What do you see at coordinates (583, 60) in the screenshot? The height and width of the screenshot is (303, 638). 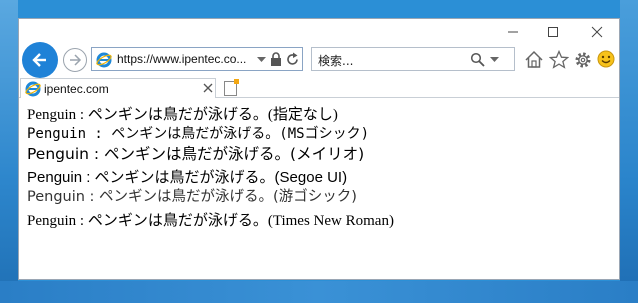 I see `gear-icon` at bounding box center [583, 60].